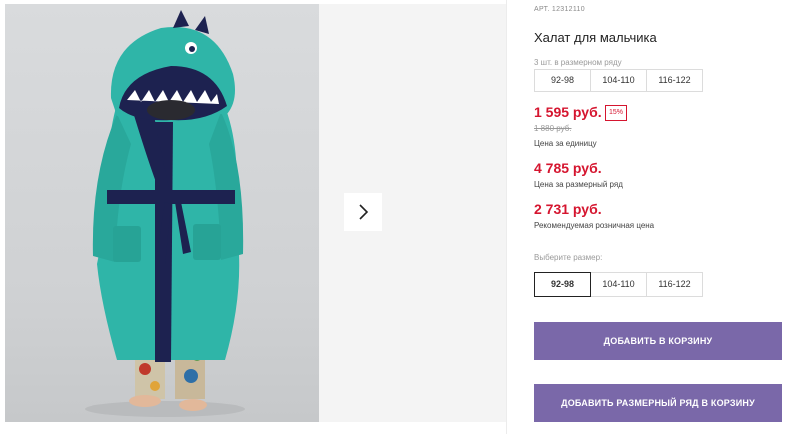  Describe the element at coordinates (568, 209) in the screenshot. I see `recommended-price: 2 731 руб.` at that location.